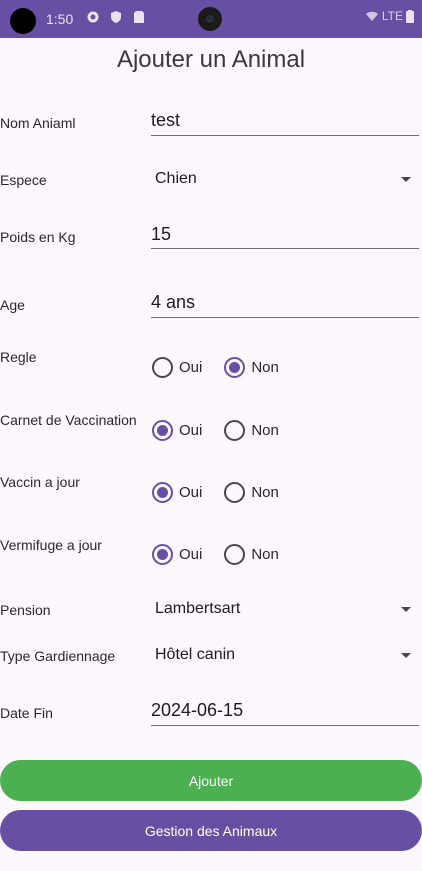 Image resolution: width=422 pixels, height=871 pixels. Describe the element at coordinates (12, 305) in the screenshot. I see `age-label: Age` at that location.